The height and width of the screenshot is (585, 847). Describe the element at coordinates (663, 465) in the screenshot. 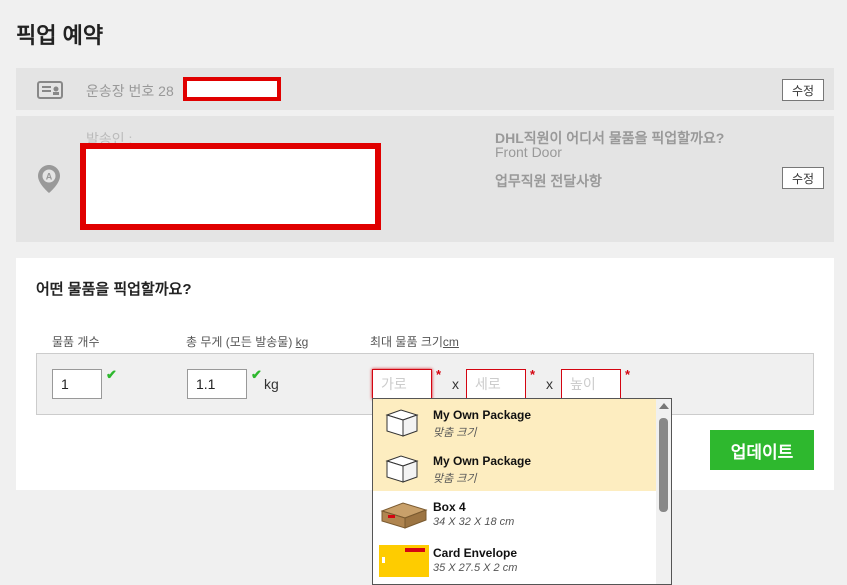

I see `scroll-thumb` at that location.